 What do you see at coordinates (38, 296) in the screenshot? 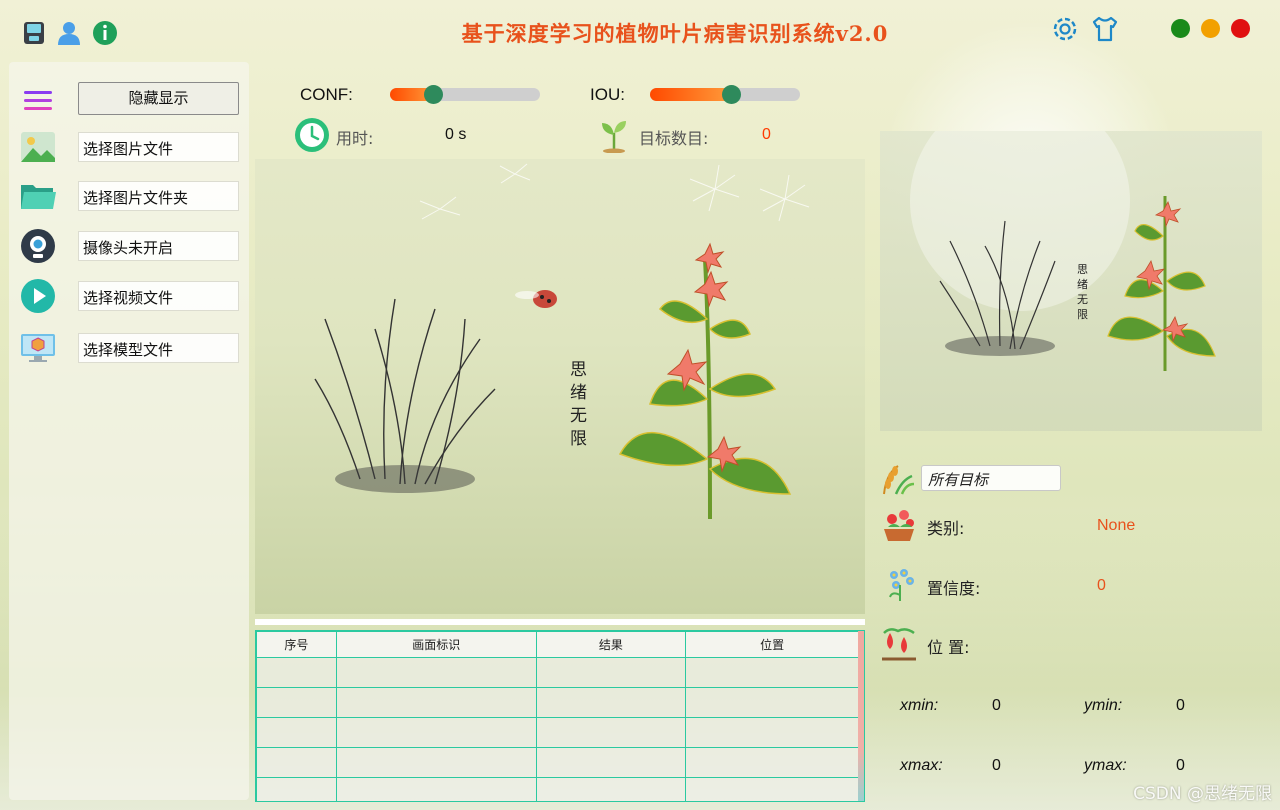
I see `play-video-icon` at bounding box center [38, 296].